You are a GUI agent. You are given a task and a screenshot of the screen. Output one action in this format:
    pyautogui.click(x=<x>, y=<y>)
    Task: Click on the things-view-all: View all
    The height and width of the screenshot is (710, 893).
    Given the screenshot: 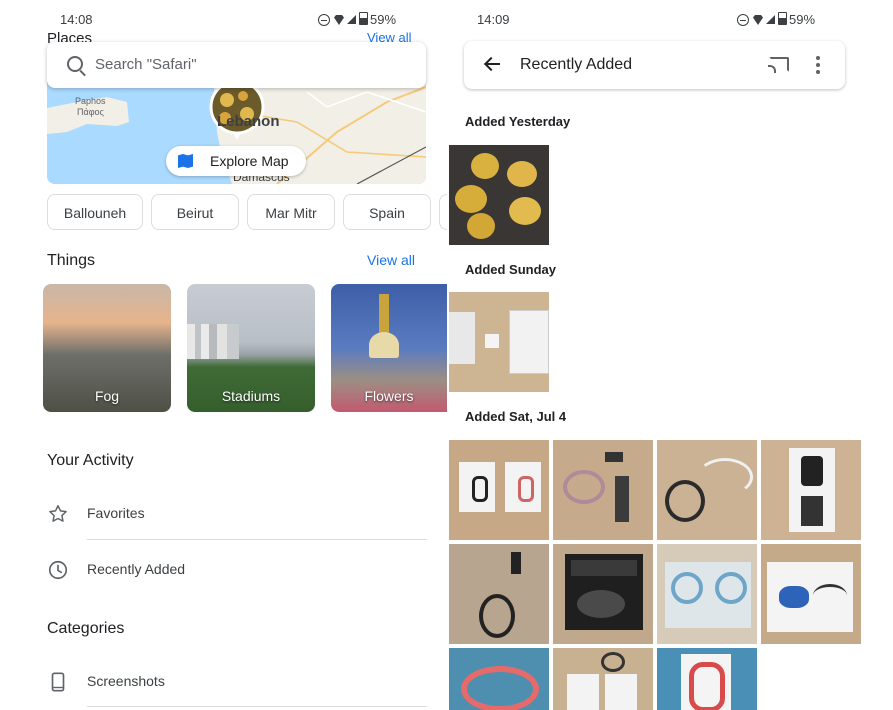 What is the action you would take?
    pyautogui.click(x=391, y=260)
    